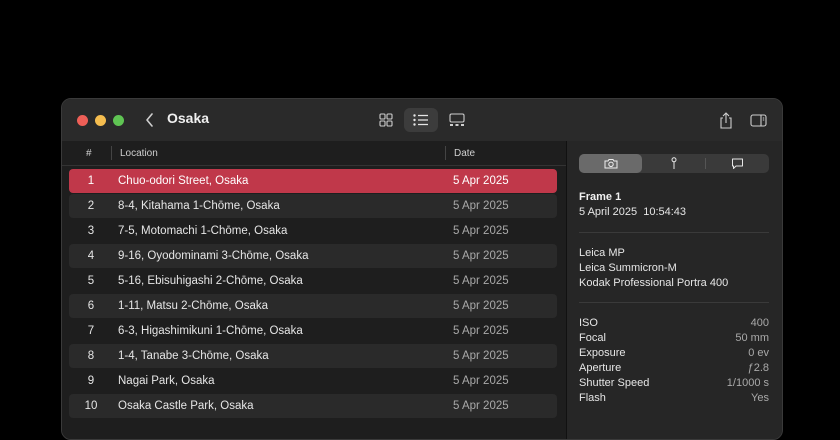 This screenshot has height=440, width=840. Describe the element at coordinates (89, 153) in the screenshot. I see `column-header-number: #` at that location.